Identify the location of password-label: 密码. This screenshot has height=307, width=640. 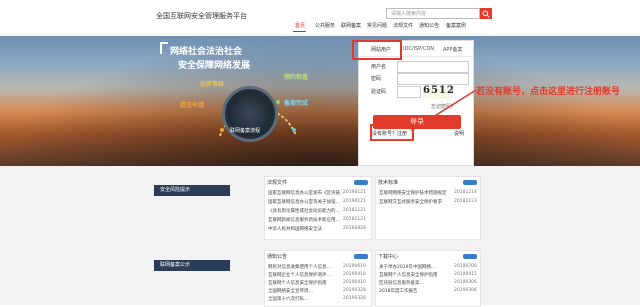
(376, 79).